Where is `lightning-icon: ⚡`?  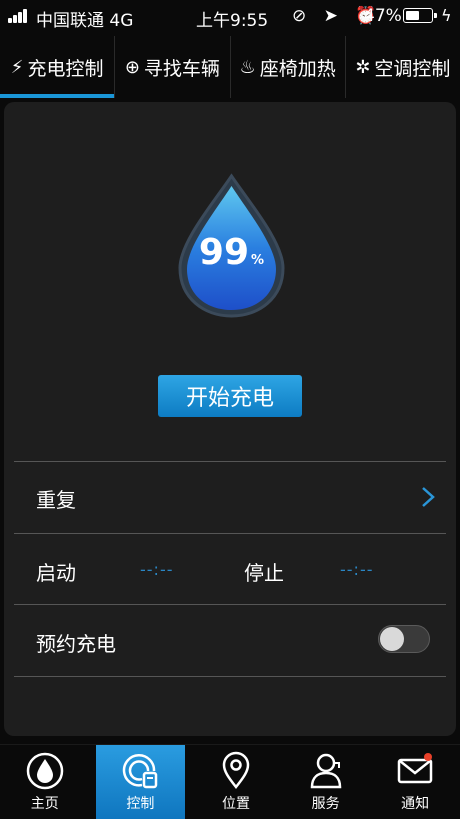 lightning-icon: ⚡ is located at coordinates (17, 67).